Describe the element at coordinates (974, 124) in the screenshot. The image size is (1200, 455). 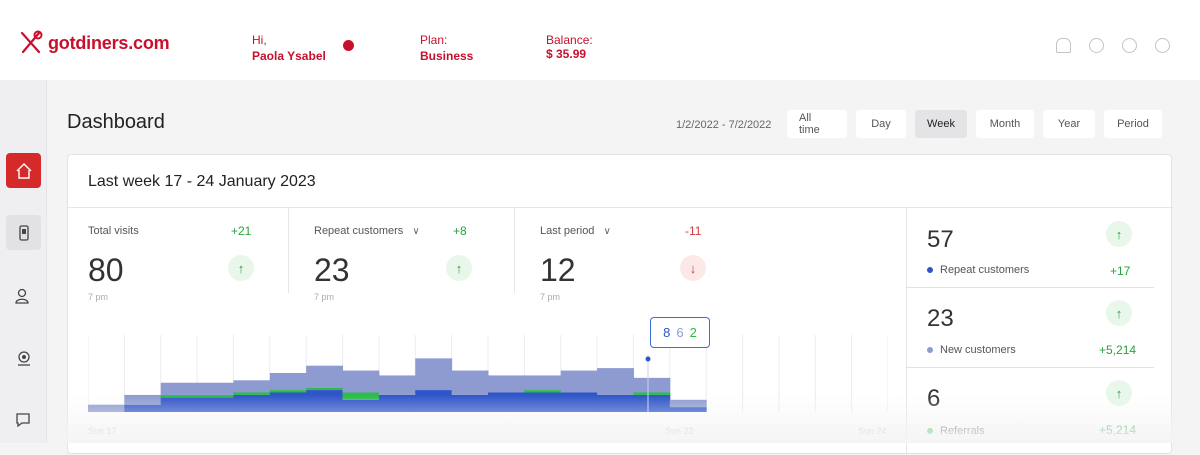
I see `time-filters: All time Day Week Month Year Period` at that location.